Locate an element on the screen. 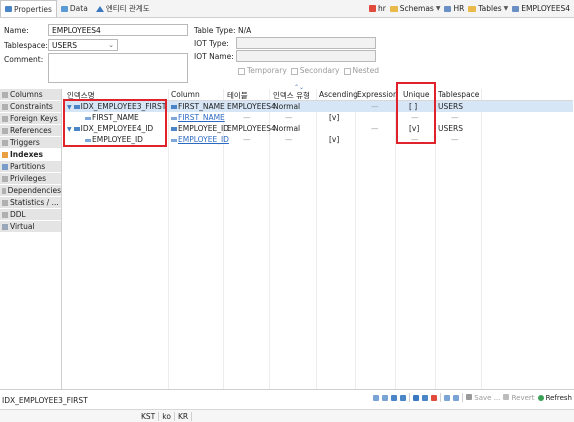 Image resolution: width=574 pixels, height=422 pixels. temporary-checkbox: Temporary is located at coordinates (262, 70).